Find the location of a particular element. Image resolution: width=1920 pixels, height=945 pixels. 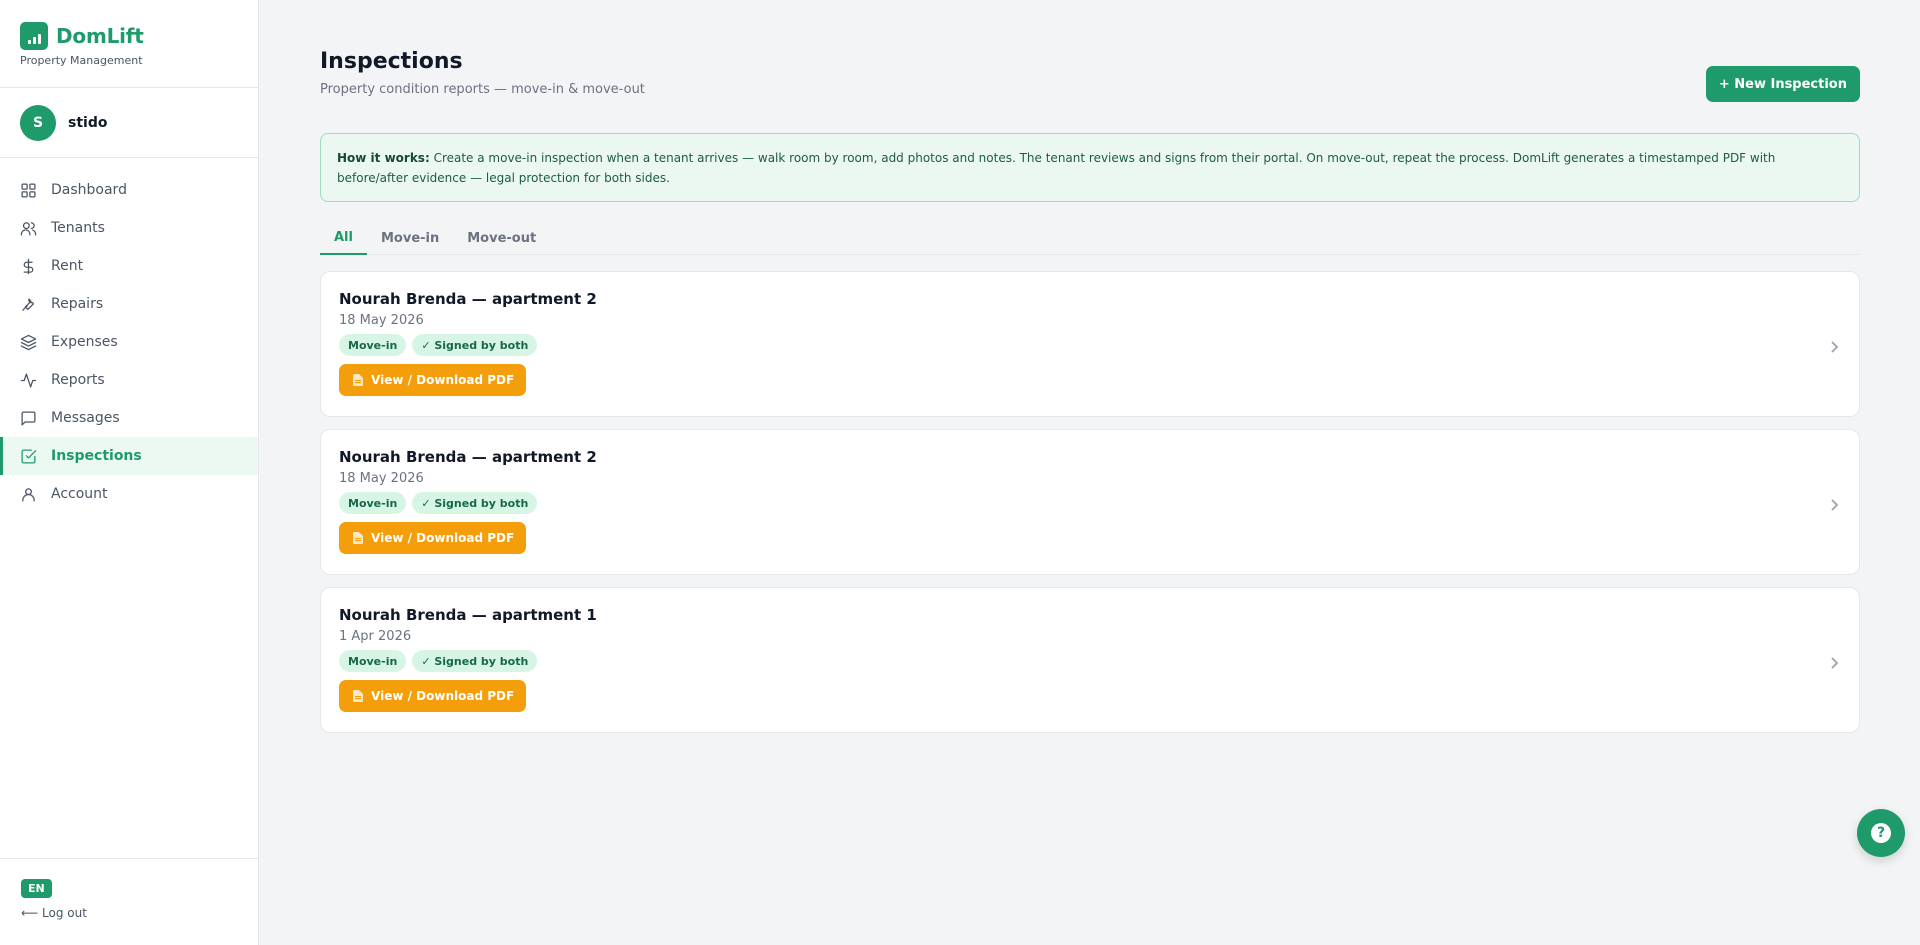

inspection-title: Nourah Brenda — apartment 1 is located at coordinates (468, 615).